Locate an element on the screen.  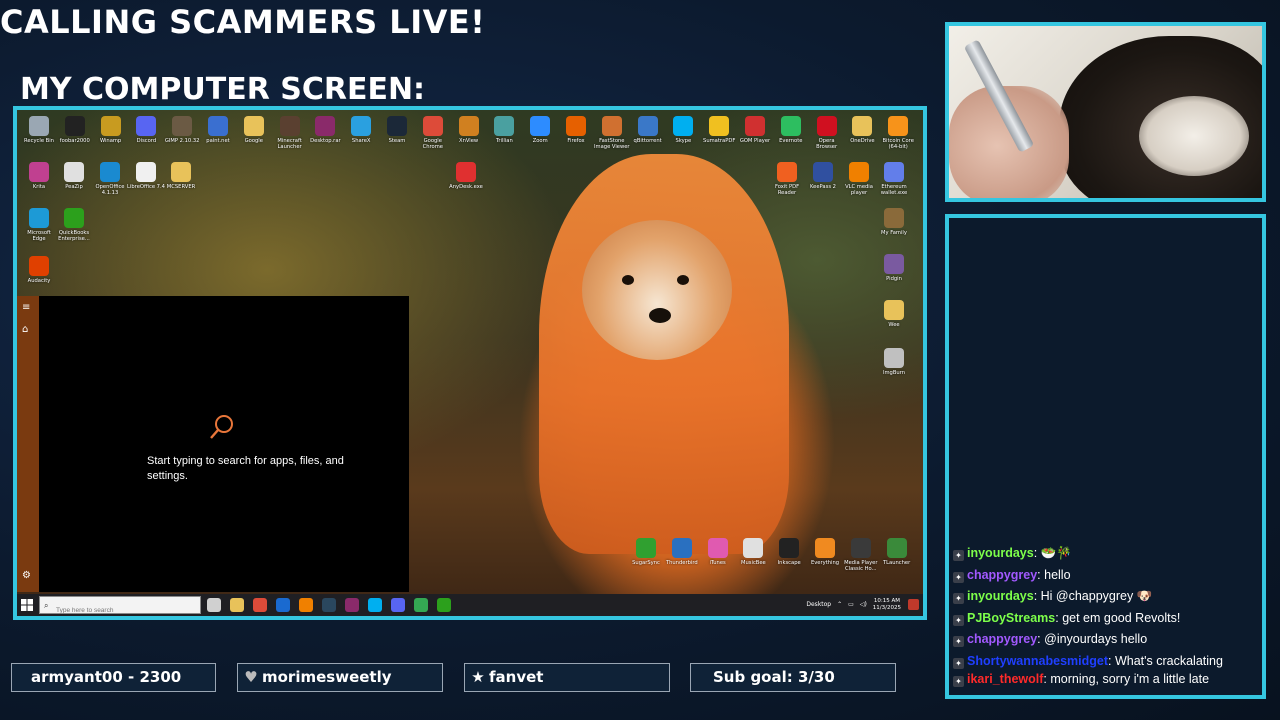
windows-start-icon is located at coordinates (27, 605).